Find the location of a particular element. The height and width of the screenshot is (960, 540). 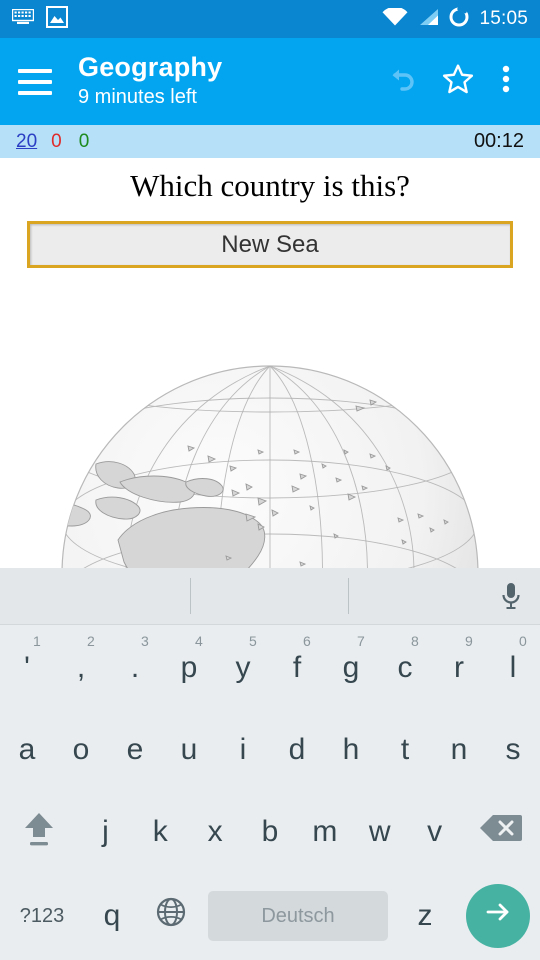

status-bar-right-icons: 15:05 is located at coordinates (455, 19).